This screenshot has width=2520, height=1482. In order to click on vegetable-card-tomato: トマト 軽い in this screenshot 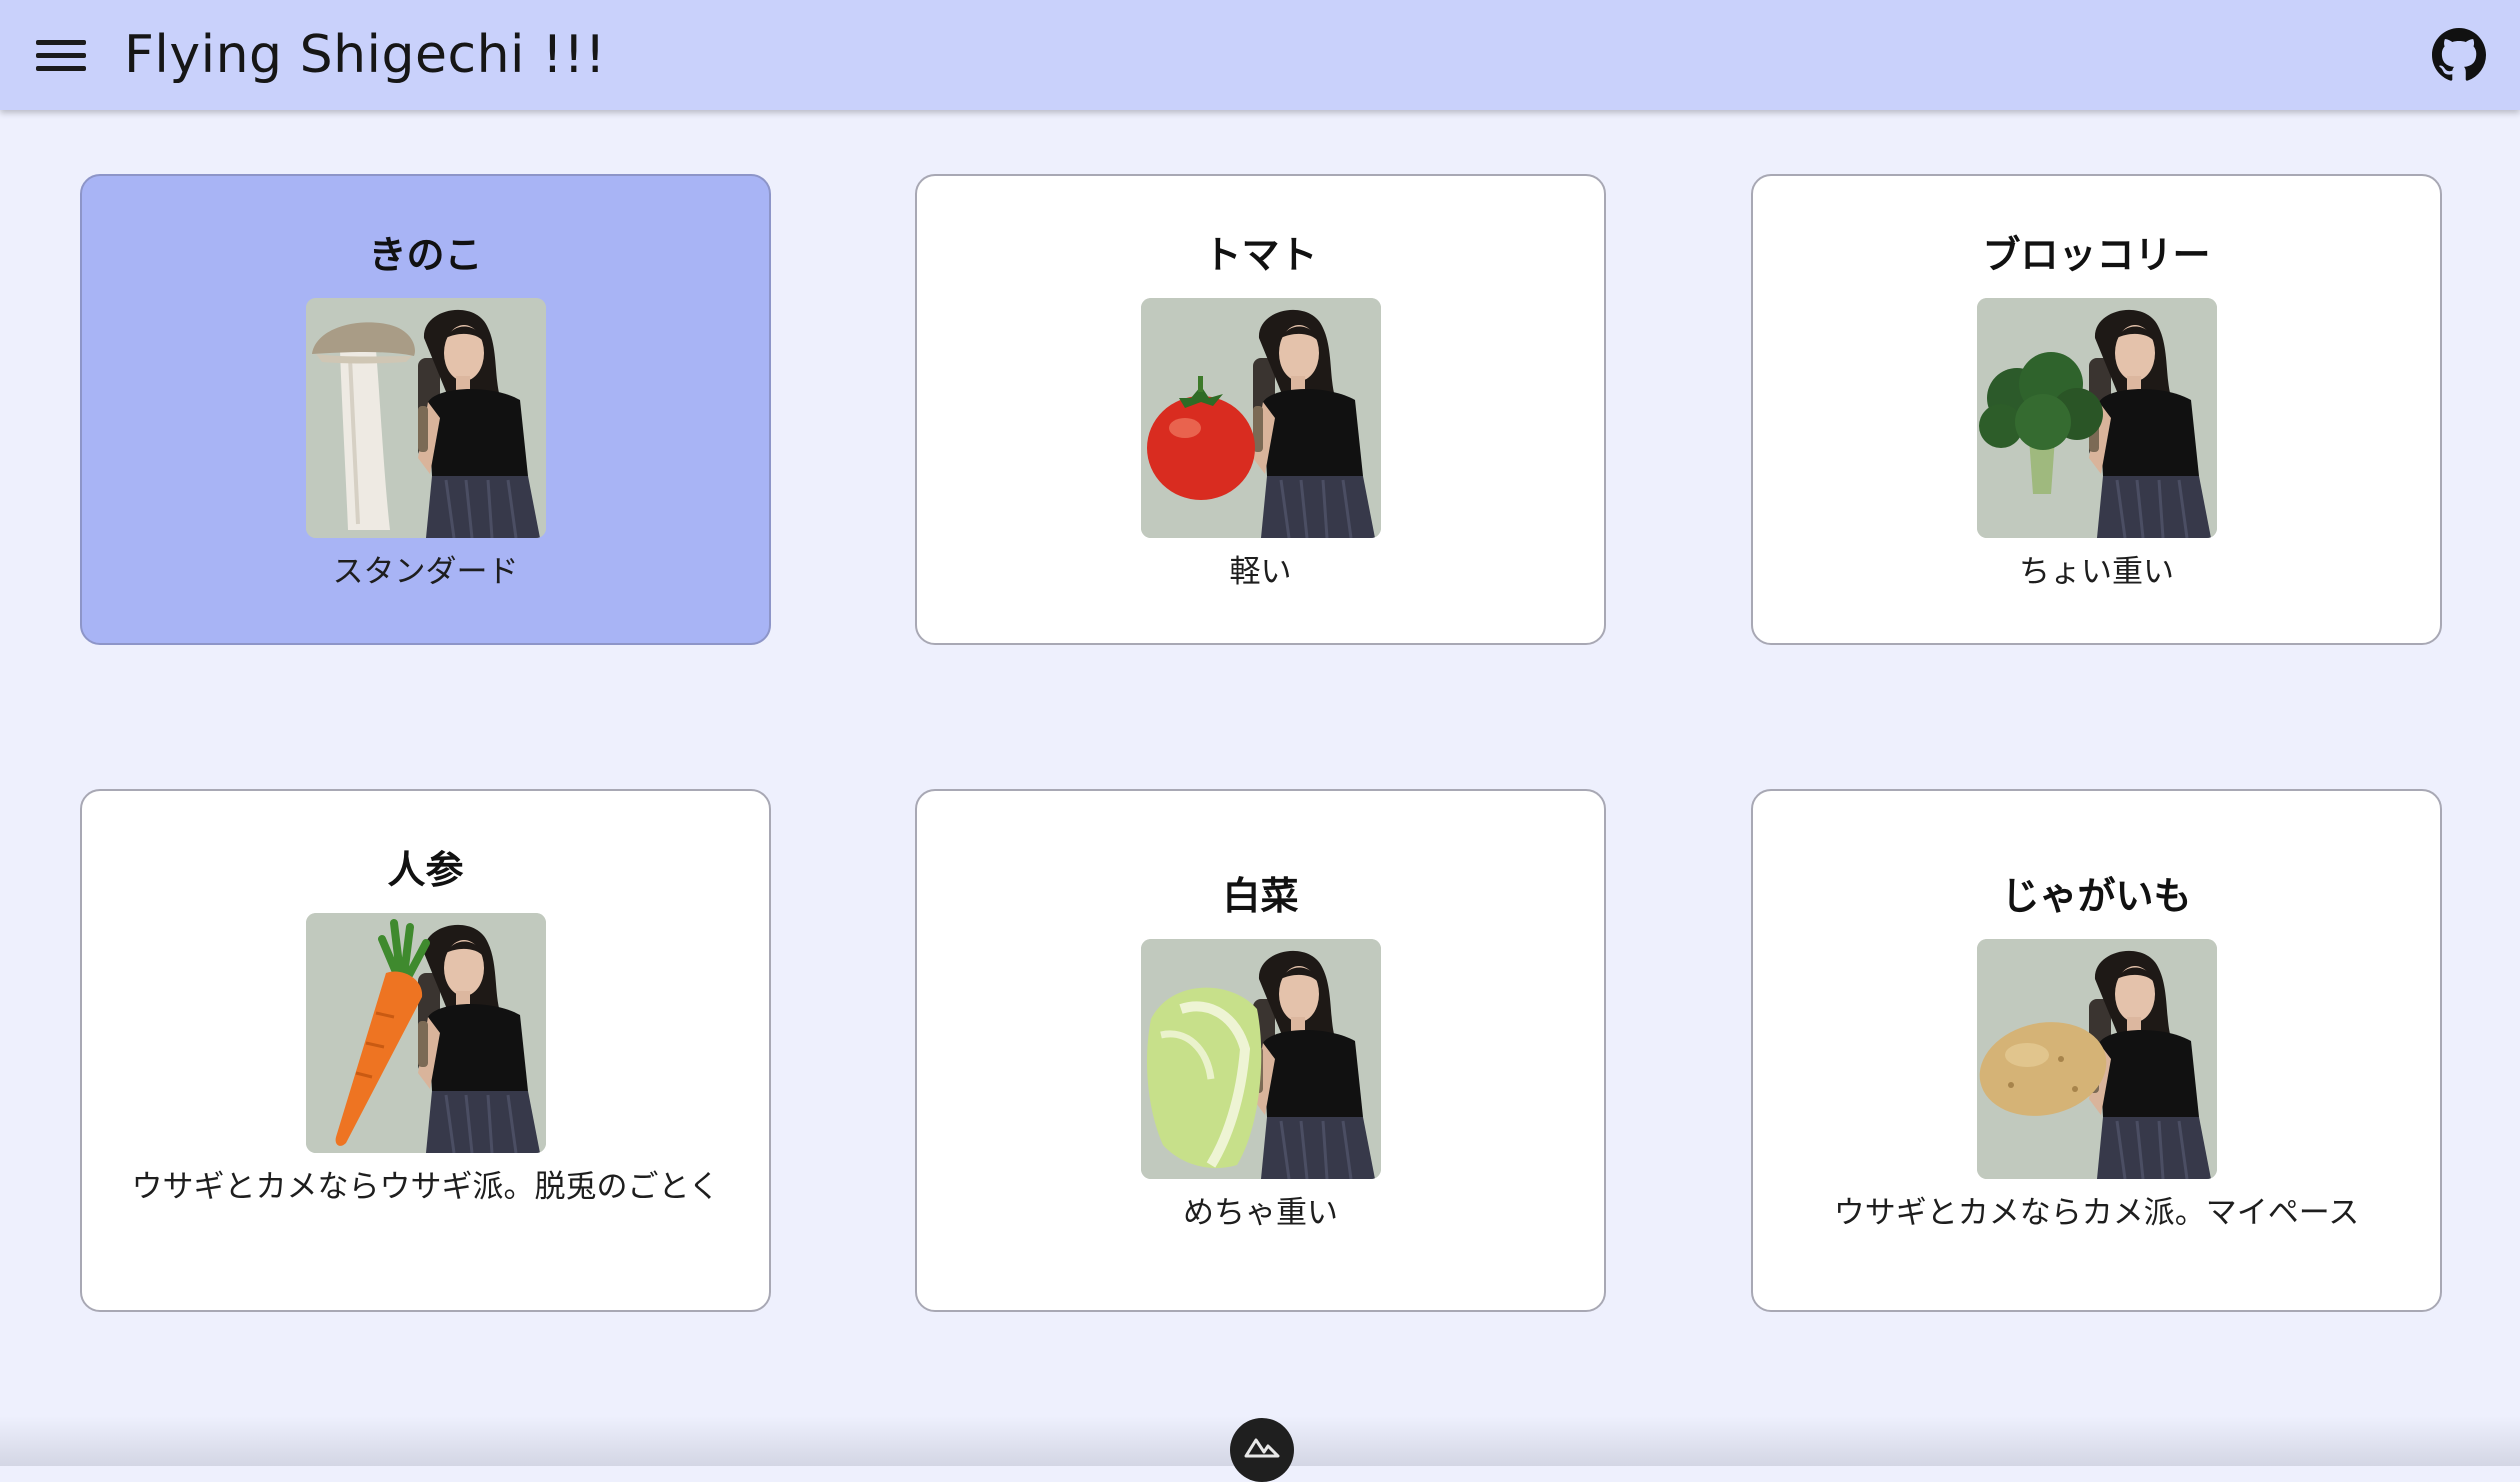, I will do `click(1260, 409)`.